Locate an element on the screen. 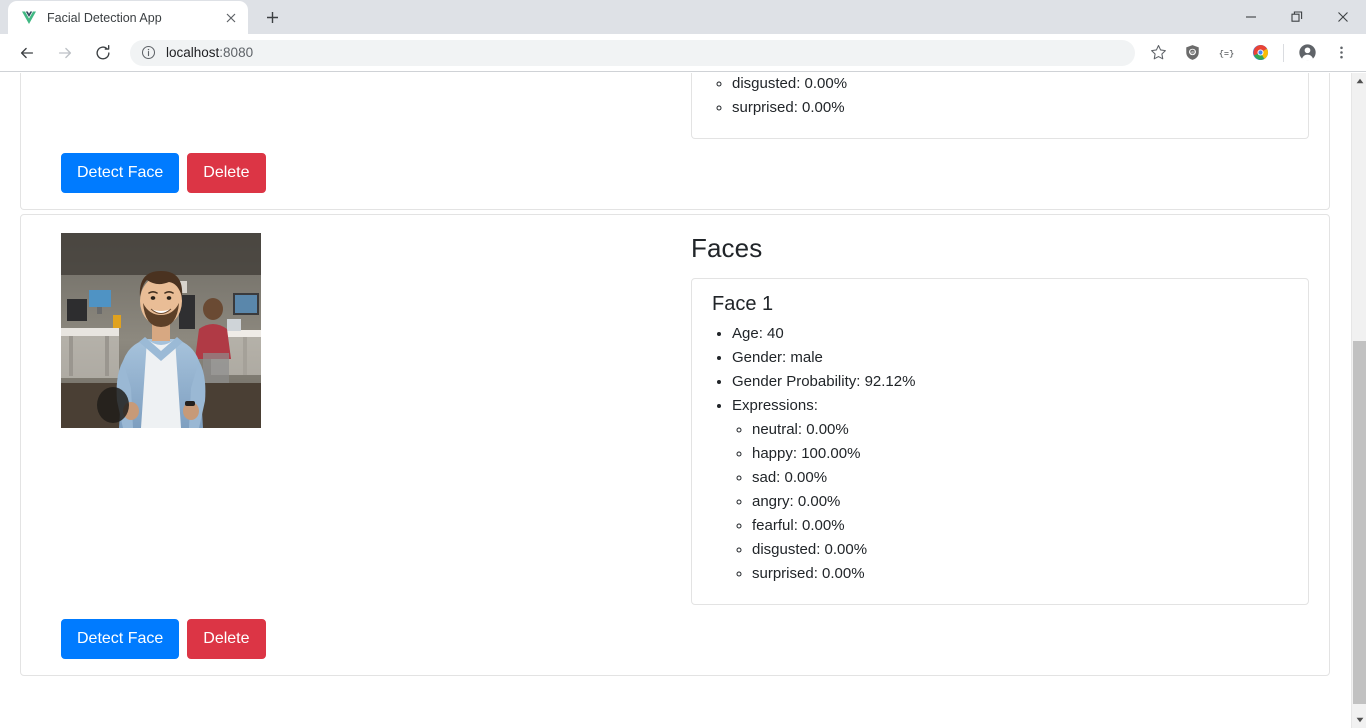 The height and width of the screenshot is (728, 1366). list-item: angry: 0.00% is located at coordinates (1020, 502).